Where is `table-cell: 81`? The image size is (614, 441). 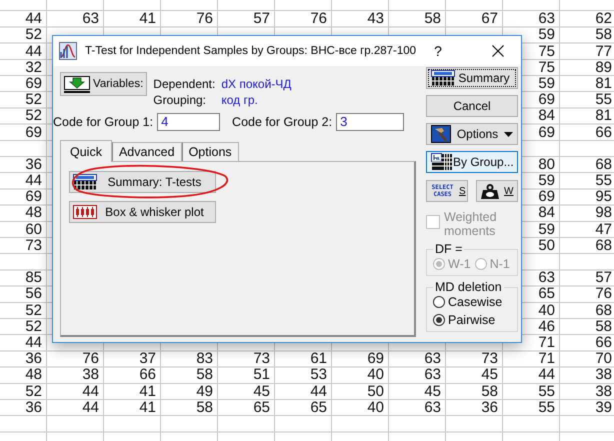 table-cell: 81 is located at coordinates (603, 83).